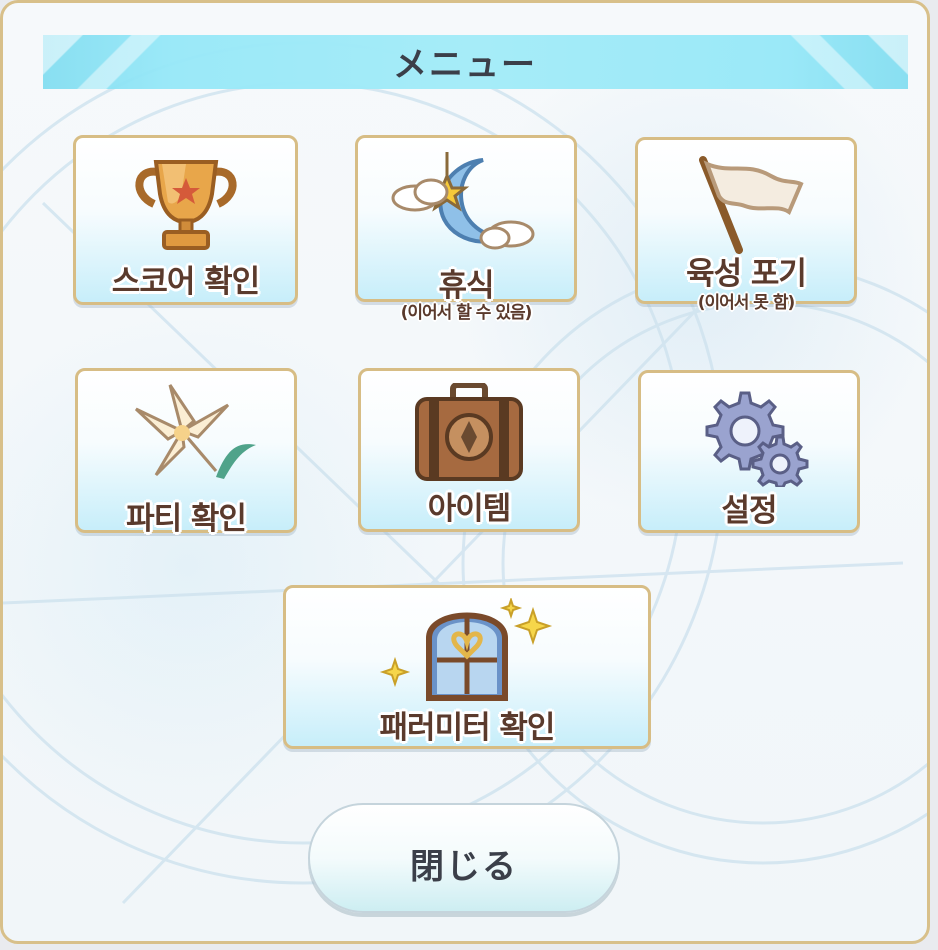  What do you see at coordinates (466, 649) in the screenshot?
I see `window-icon` at bounding box center [466, 649].